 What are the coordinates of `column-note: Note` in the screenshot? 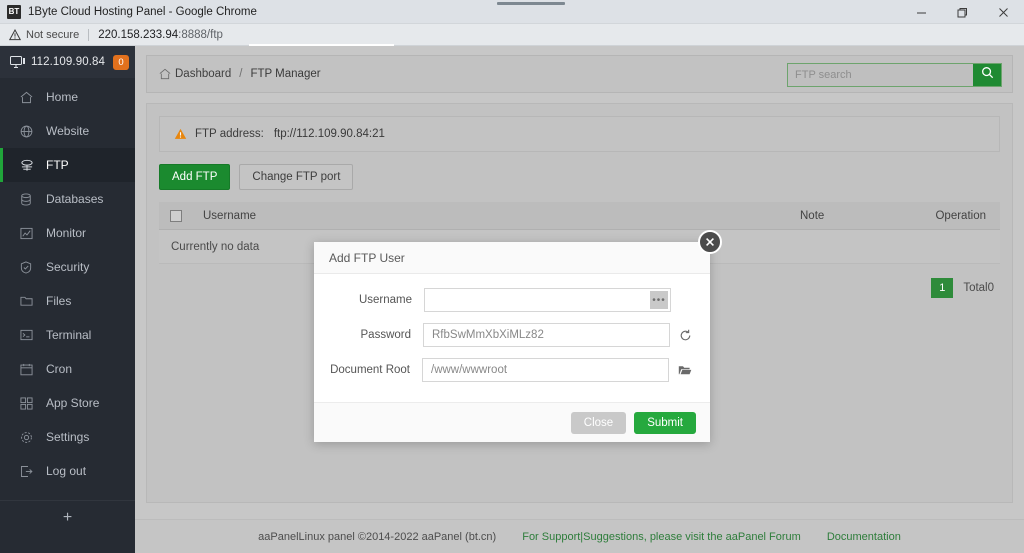 It's located at (850, 216).